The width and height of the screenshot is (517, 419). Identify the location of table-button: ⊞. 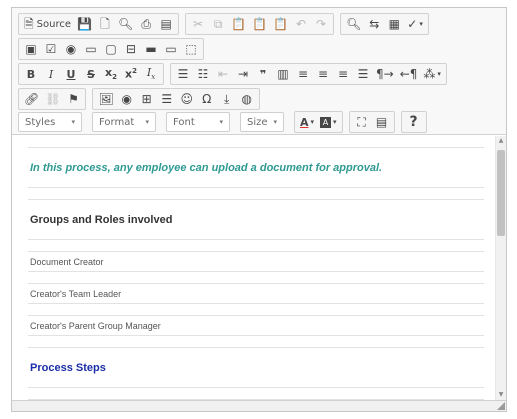
(147, 99).